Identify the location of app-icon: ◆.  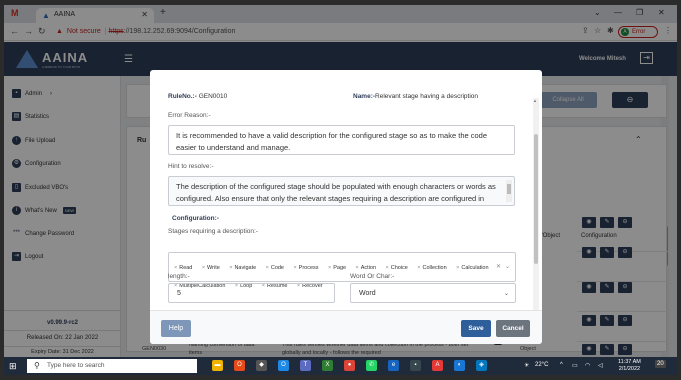
(261, 365).